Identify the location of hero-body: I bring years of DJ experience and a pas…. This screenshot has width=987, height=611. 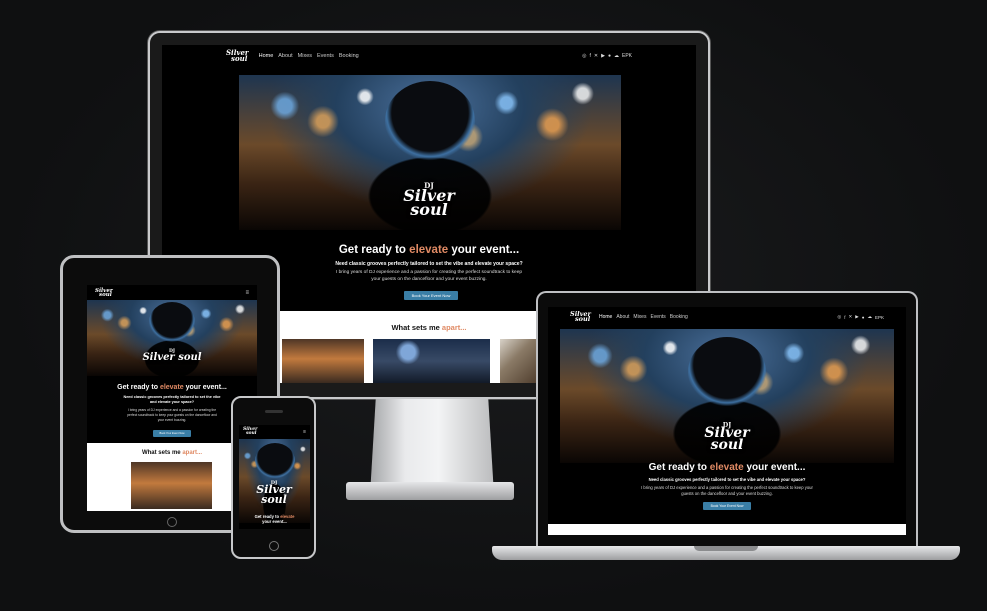
(727, 490).